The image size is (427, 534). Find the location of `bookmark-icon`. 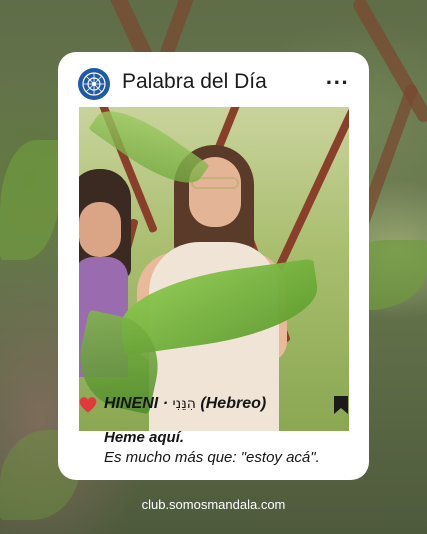

bookmark-icon is located at coordinates (341, 405).